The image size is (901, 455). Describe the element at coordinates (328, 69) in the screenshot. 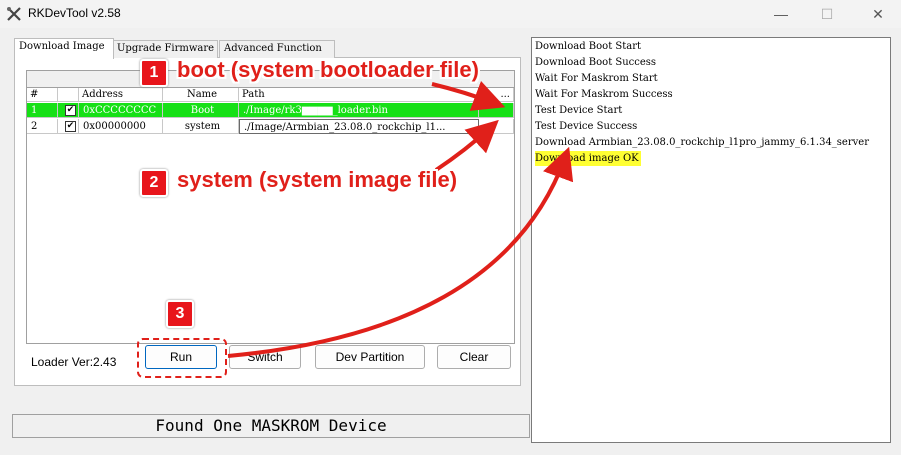

I see `annotation-label-1: boot (system bootloader file)` at that location.